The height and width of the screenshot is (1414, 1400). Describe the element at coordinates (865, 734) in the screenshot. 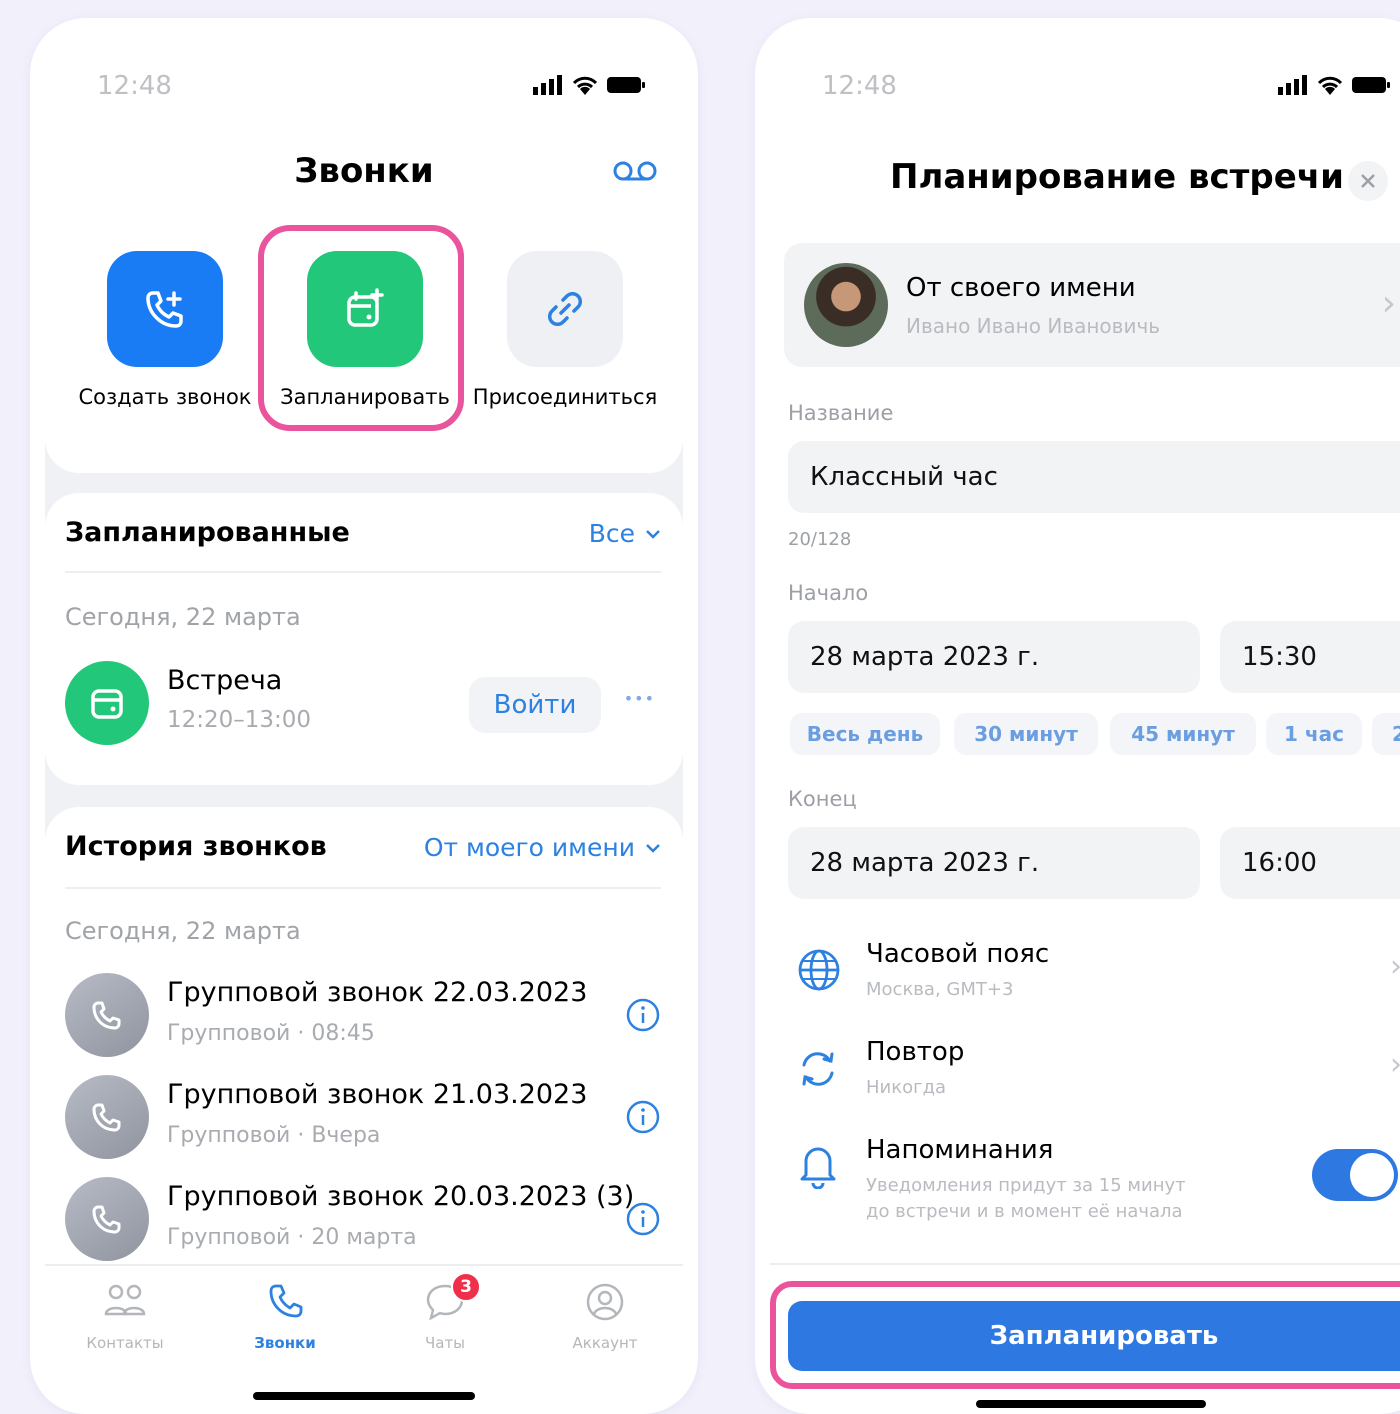

I see `duration-chip: Весь день` at that location.